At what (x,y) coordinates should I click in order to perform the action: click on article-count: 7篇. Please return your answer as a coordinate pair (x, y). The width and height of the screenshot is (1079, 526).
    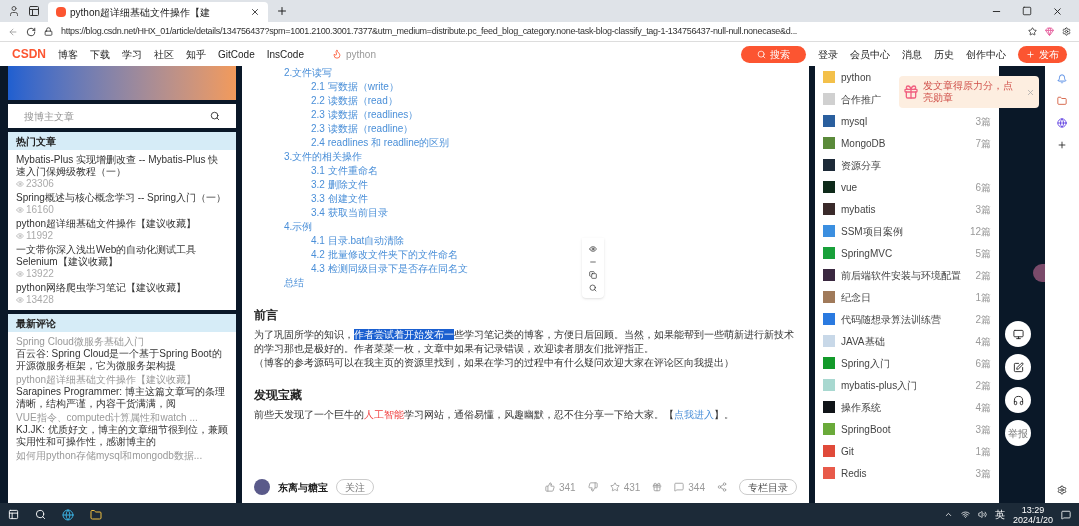
    Looking at the image, I should click on (983, 143).